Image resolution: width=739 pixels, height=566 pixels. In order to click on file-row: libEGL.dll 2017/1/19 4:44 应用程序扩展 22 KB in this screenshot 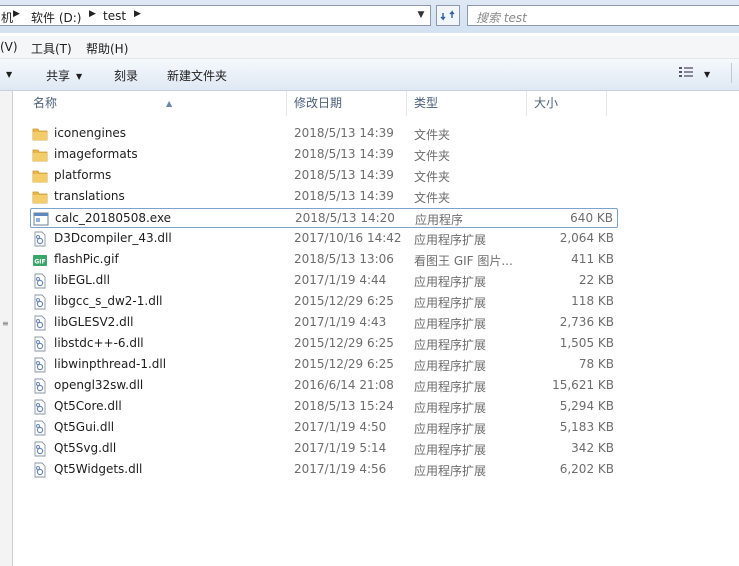, I will do `click(324, 281)`.